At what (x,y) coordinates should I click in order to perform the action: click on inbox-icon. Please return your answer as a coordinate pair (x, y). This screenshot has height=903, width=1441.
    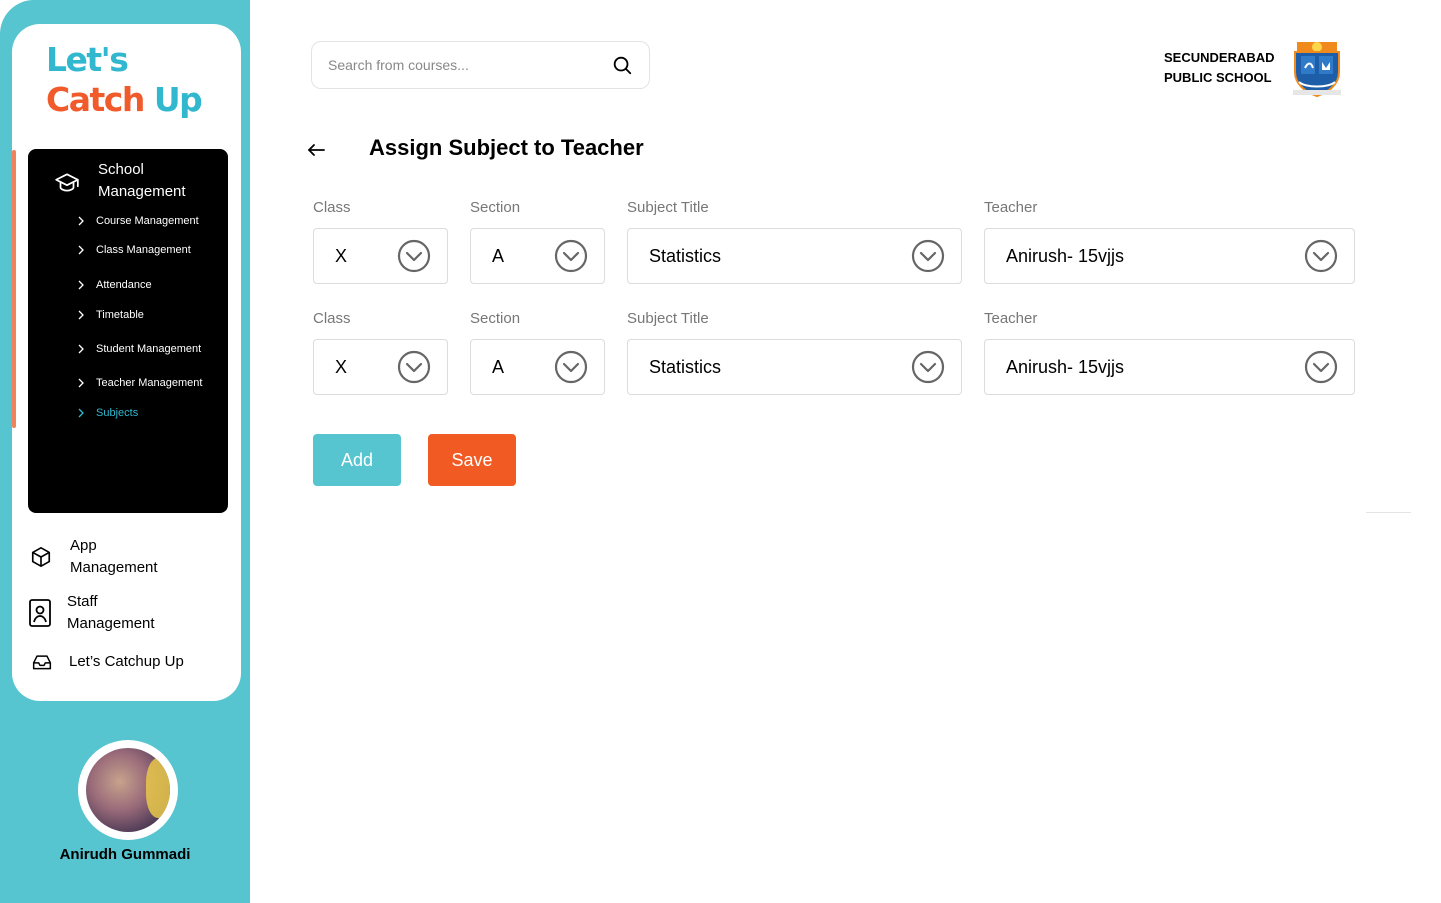
    Looking at the image, I should click on (42, 662).